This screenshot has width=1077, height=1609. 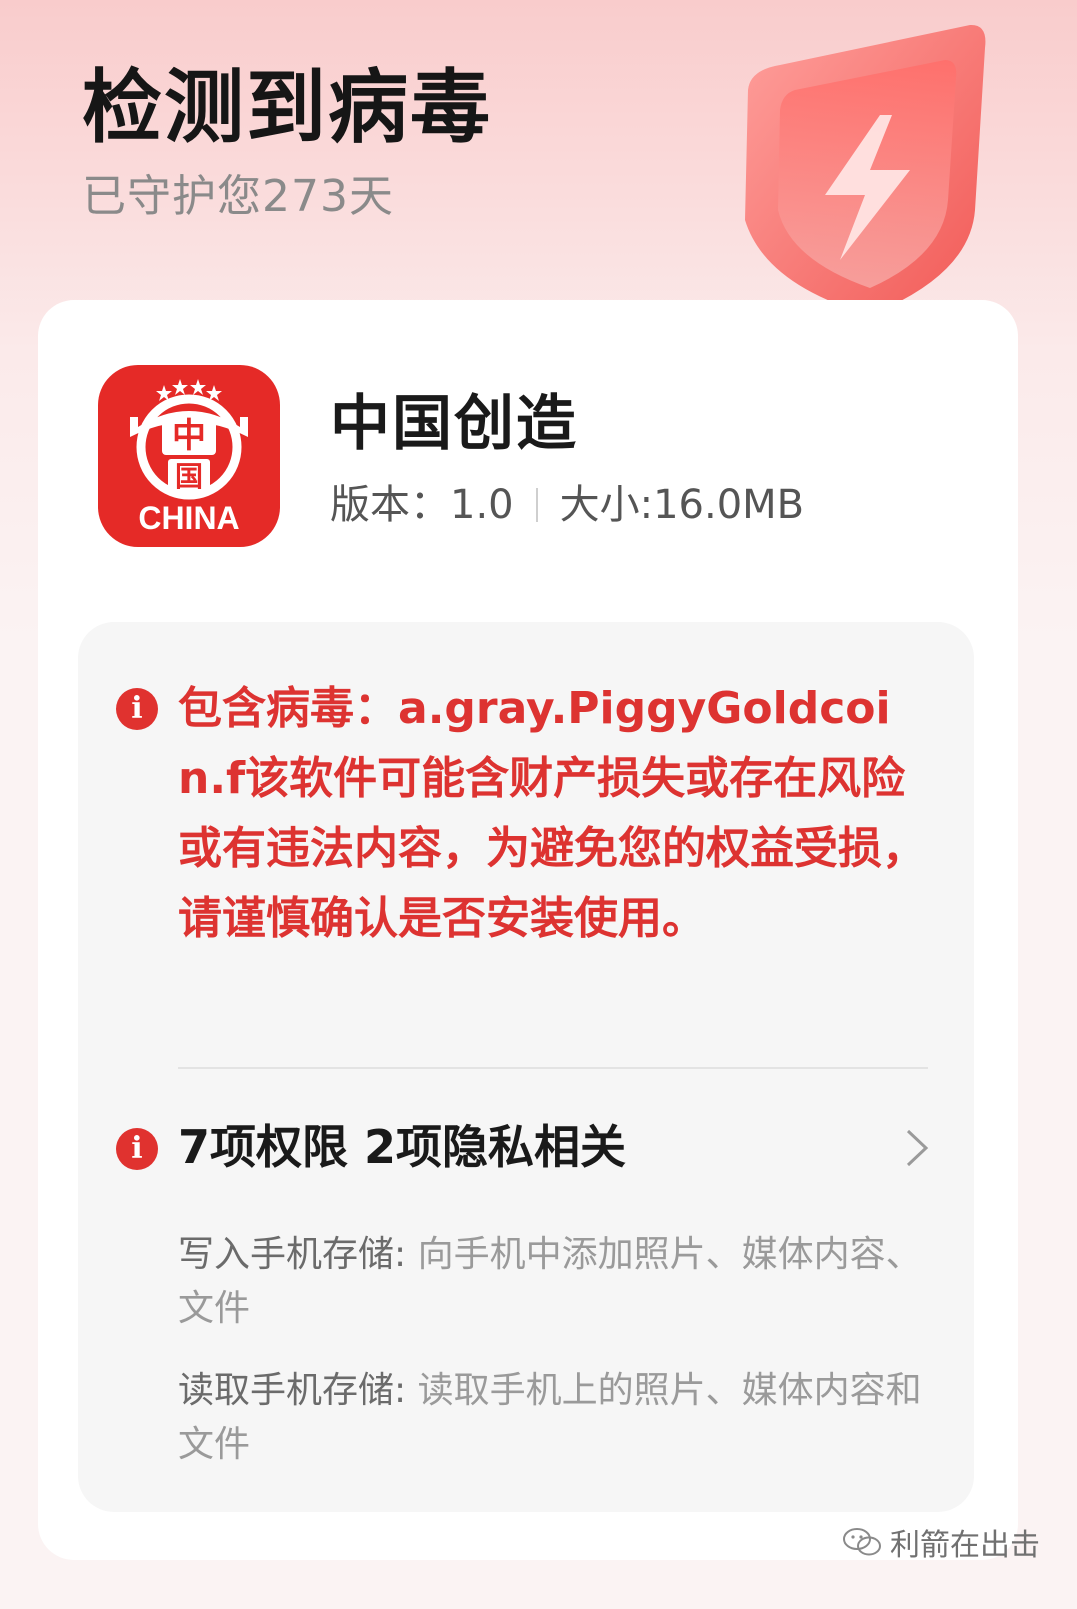 I want to click on permissions-title: 7项权限 2项隐私相关, so click(x=402, y=1147).